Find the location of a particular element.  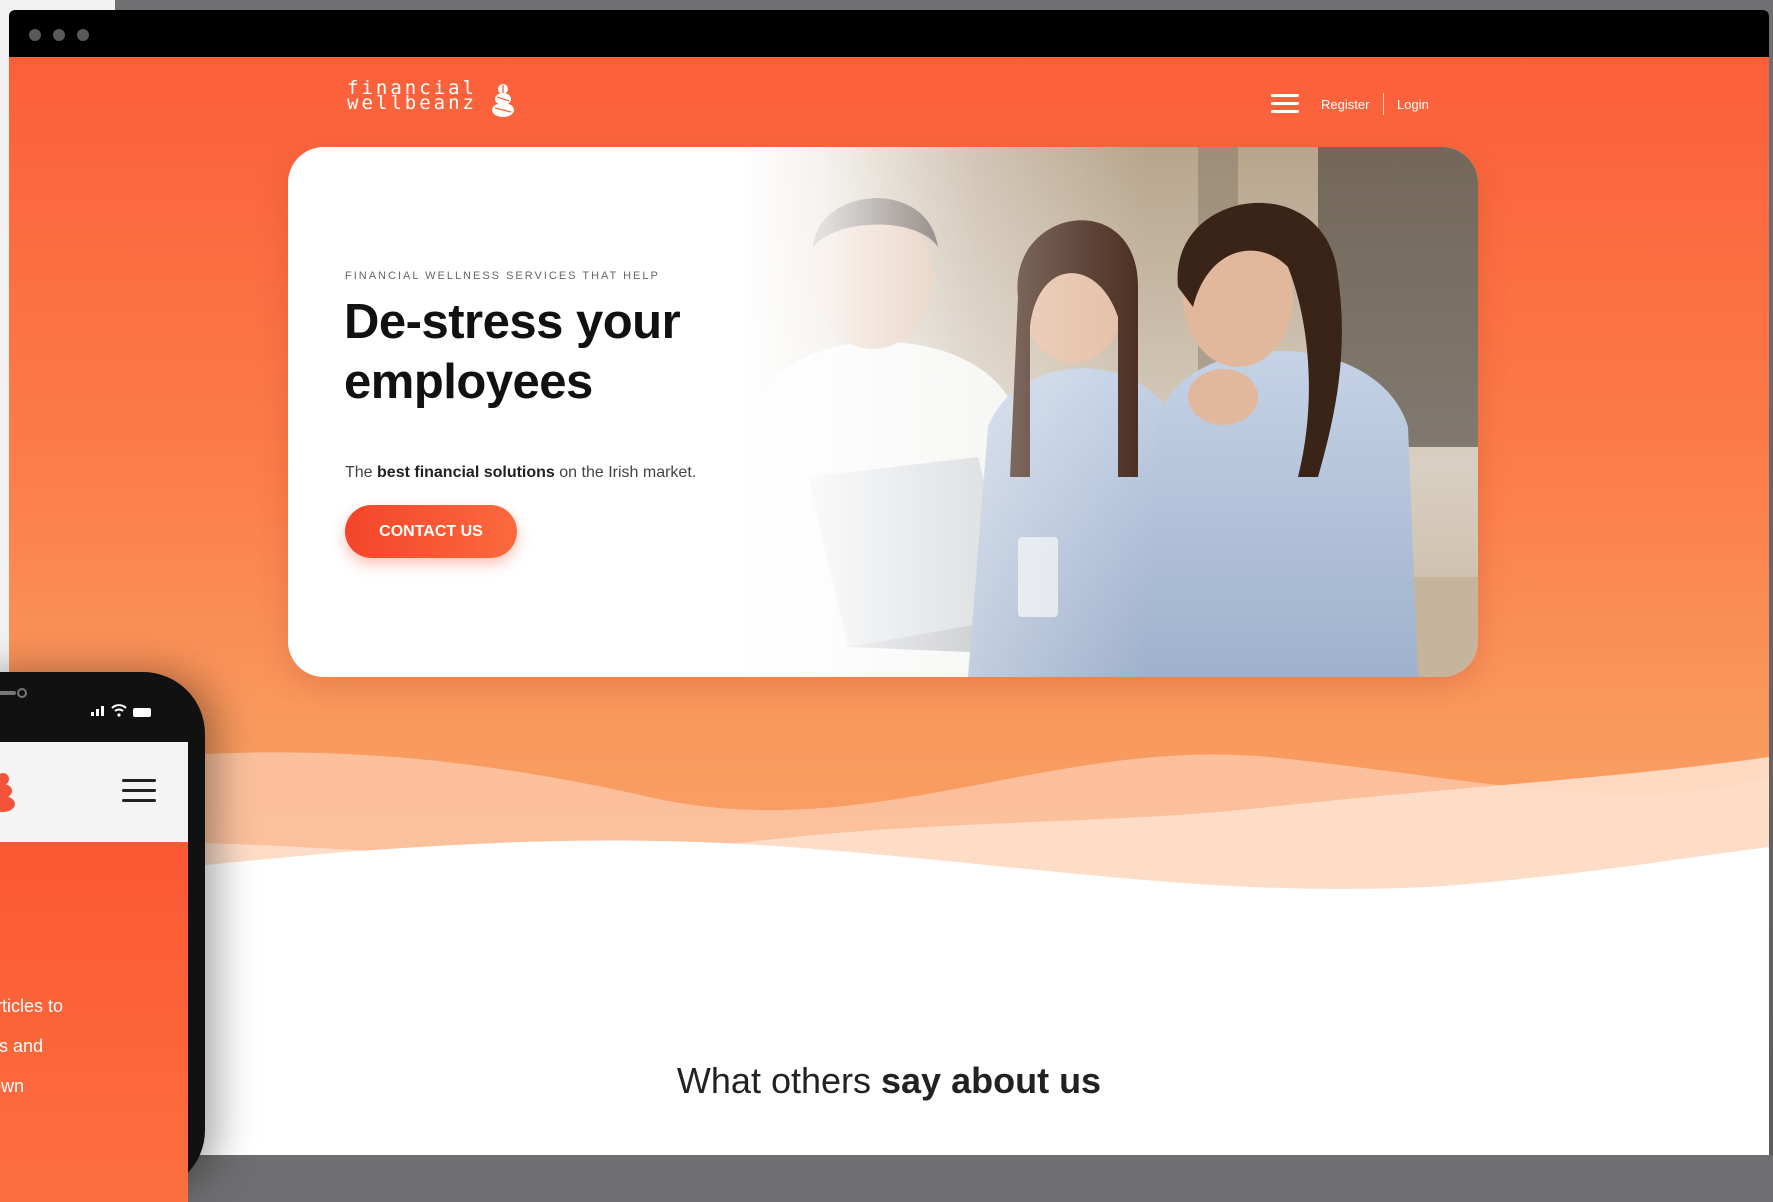

headline-line-1: De-stress your is located at coordinates (512, 322).